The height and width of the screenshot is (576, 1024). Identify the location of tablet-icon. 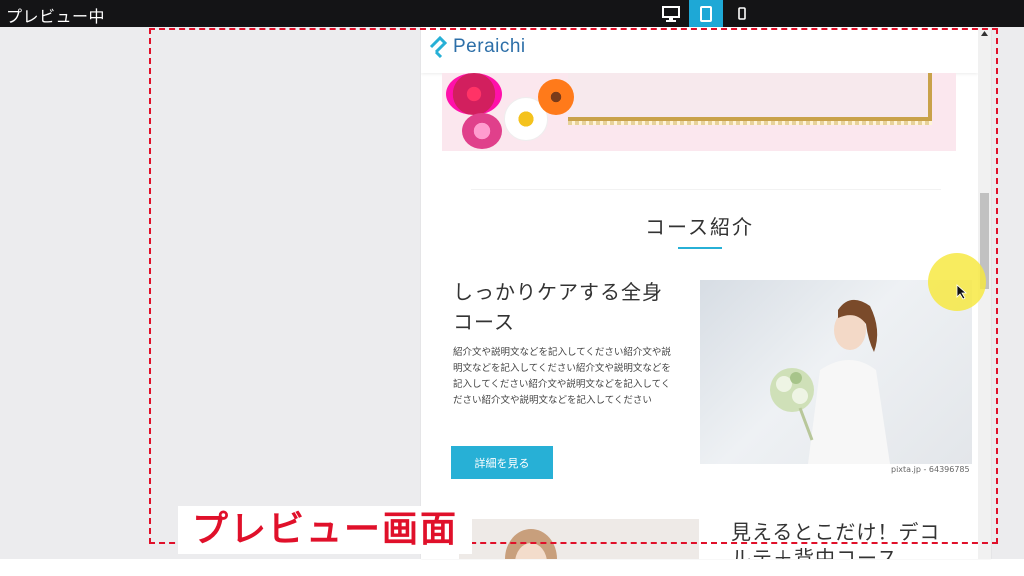
(706, 13).